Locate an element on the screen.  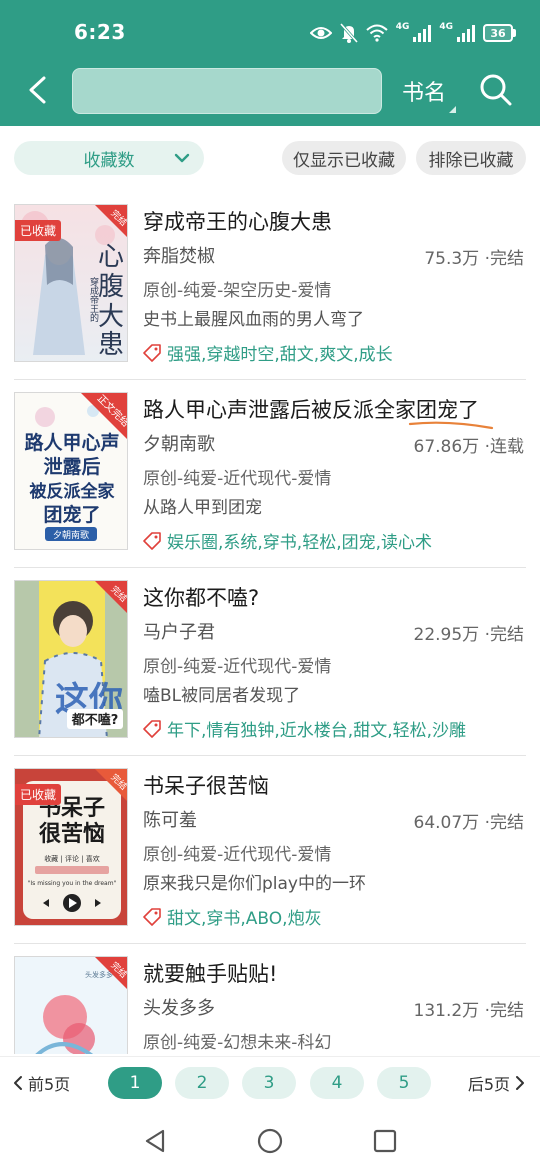
search-button is located at coordinates (496, 90).